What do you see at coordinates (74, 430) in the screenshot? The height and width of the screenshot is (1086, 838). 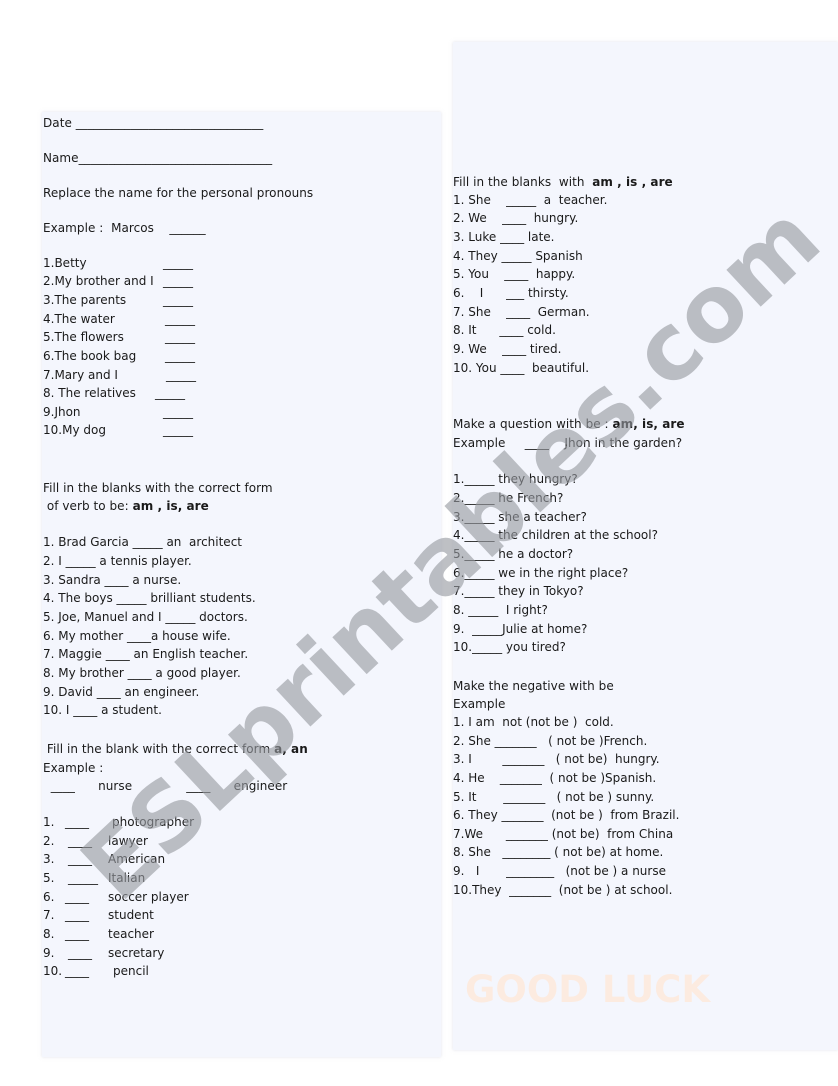 I see `list-item: 10.My dog` at bounding box center [74, 430].